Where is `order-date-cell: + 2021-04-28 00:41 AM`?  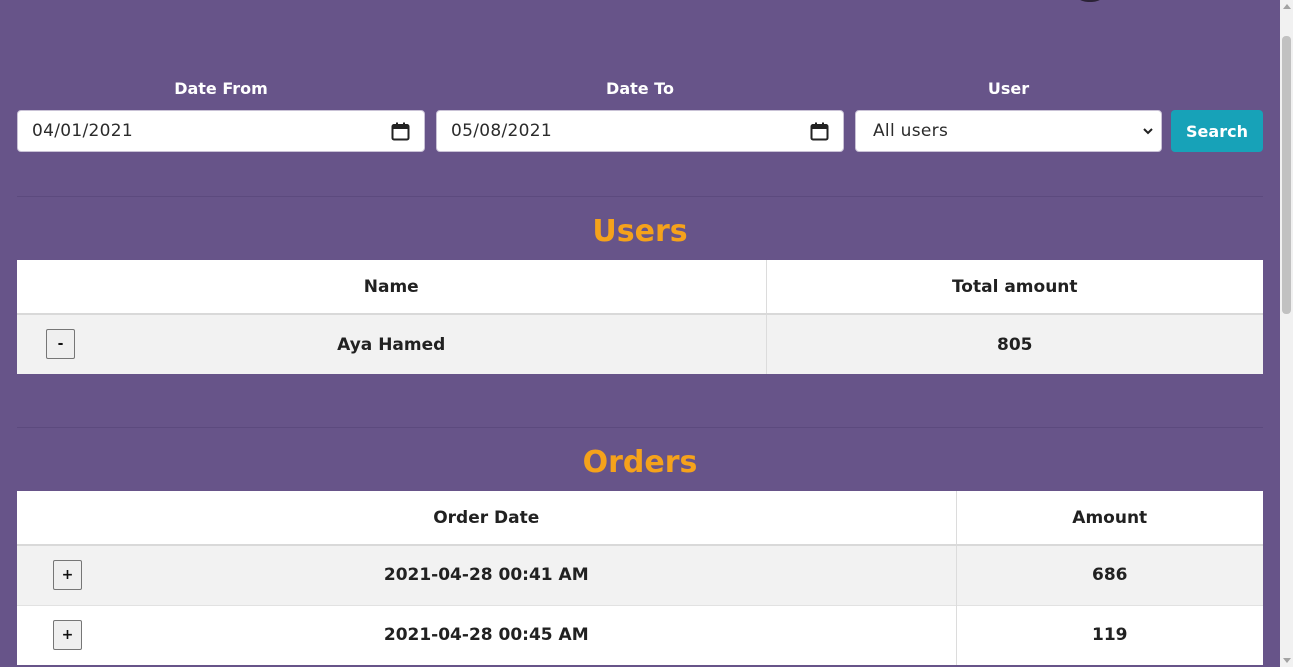
order-date-cell: + 2021-04-28 00:41 AM is located at coordinates (487, 574).